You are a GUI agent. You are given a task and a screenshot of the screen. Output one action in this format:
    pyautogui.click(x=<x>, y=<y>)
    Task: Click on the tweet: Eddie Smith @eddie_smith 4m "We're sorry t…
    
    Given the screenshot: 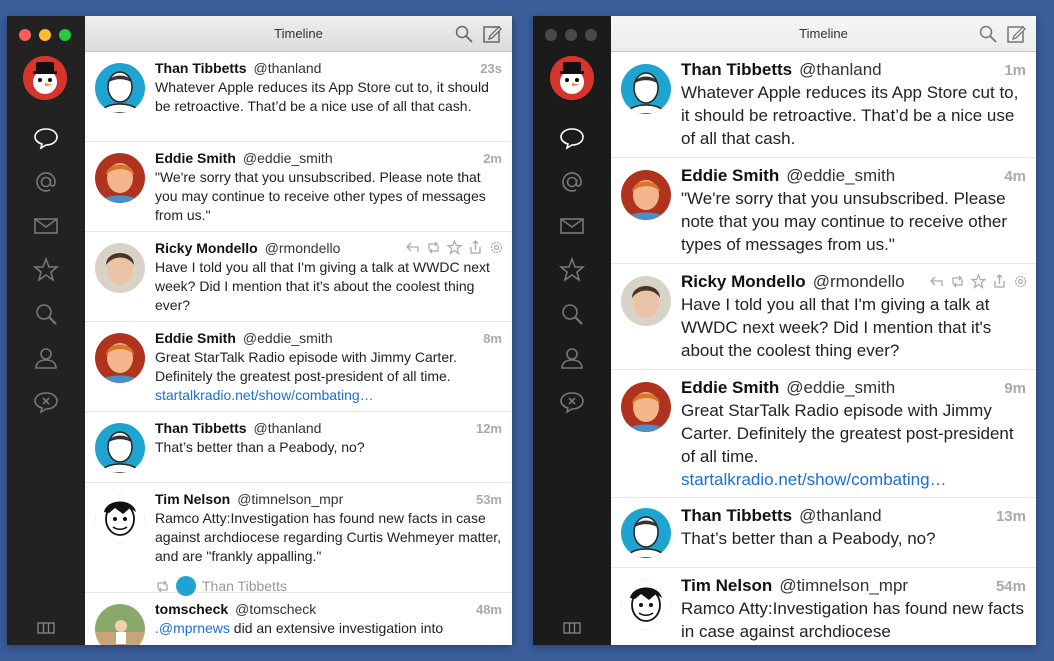 What is the action you would take?
    pyautogui.click(x=823, y=211)
    